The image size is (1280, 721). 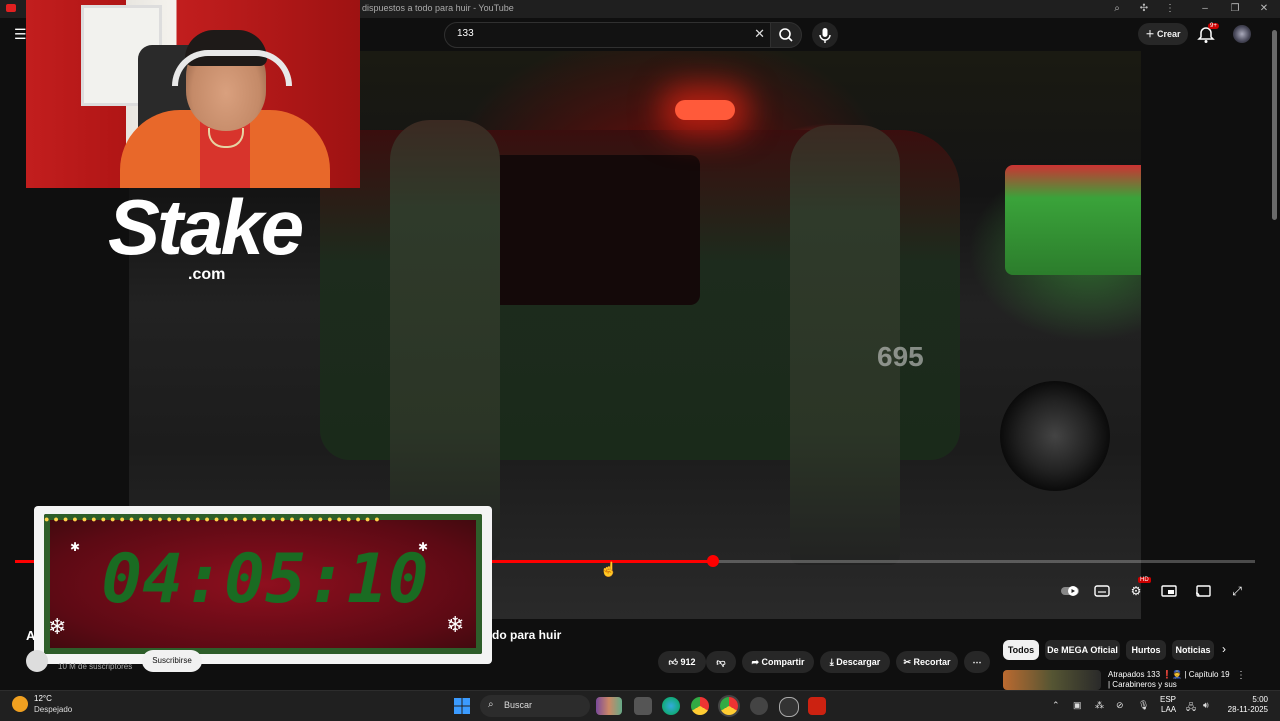 What do you see at coordinates (1169, 34) in the screenshot?
I see `create-label: Crear` at bounding box center [1169, 34].